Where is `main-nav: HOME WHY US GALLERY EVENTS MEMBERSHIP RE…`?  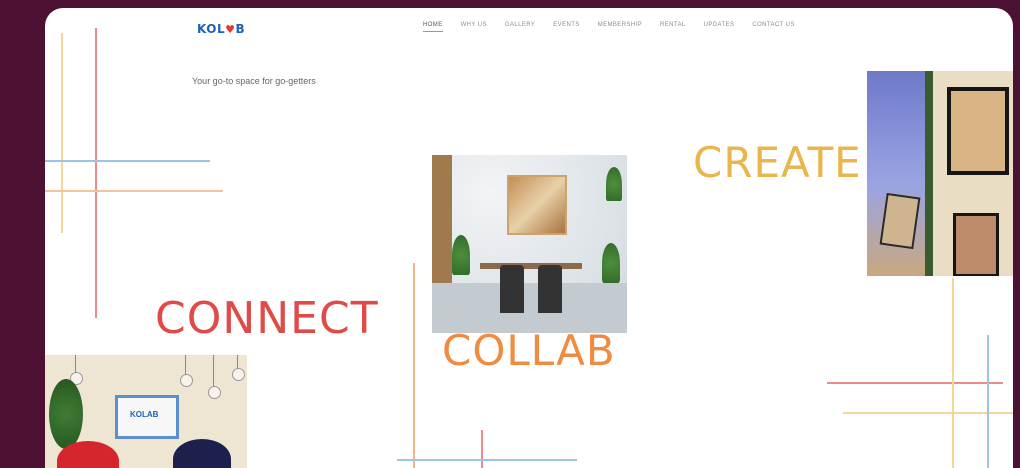
main-nav: HOME WHY US GALLERY EVENTS MEMBERSHIP RE… is located at coordinates (609, 27).